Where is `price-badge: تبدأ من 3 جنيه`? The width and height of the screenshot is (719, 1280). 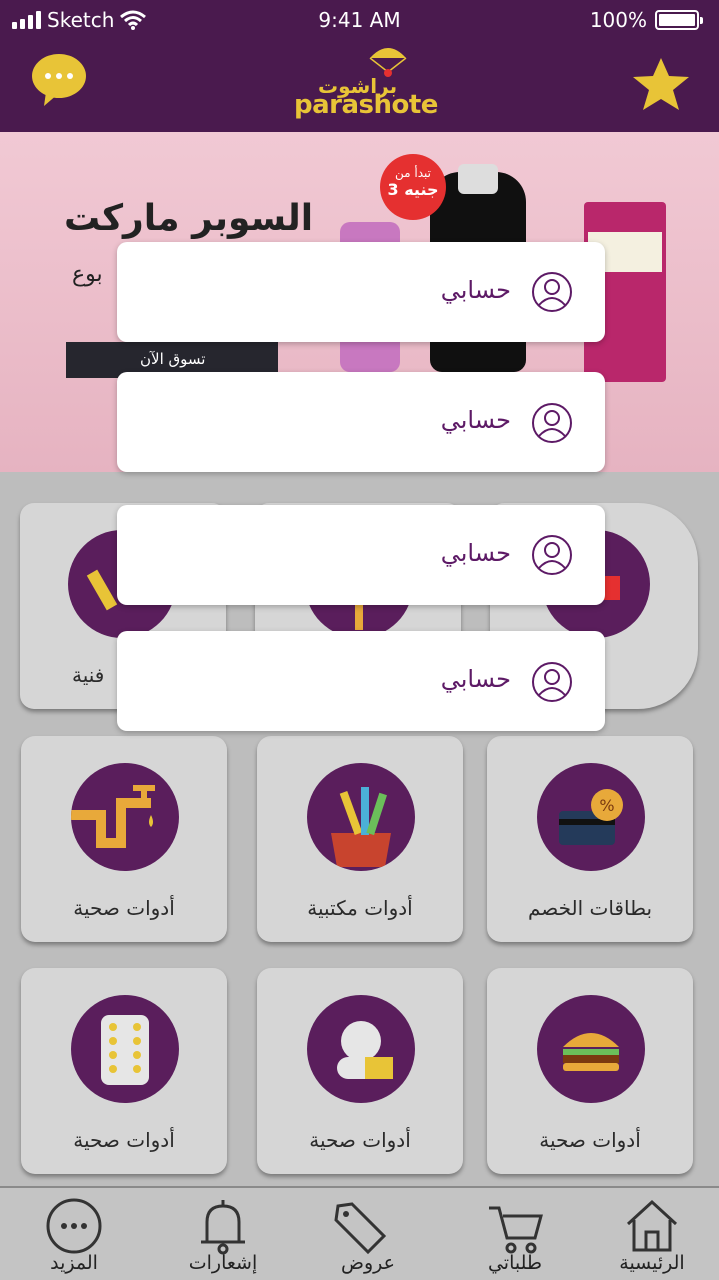
price-badge: تبدأ من 3 جنيه is located at coordinates (413, 187).